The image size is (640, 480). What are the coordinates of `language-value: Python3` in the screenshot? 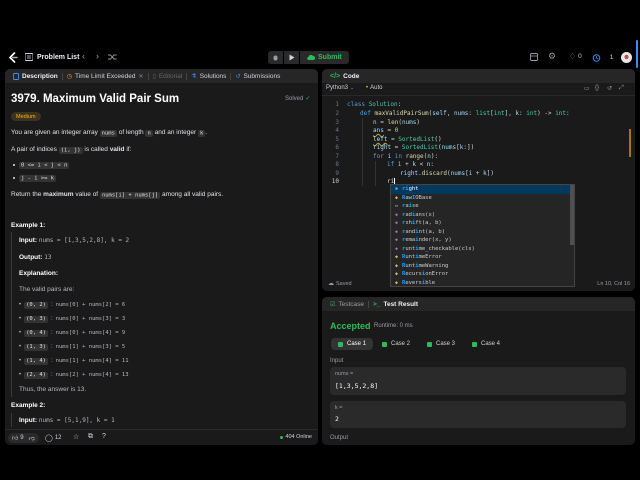 It's located at (337, 88).